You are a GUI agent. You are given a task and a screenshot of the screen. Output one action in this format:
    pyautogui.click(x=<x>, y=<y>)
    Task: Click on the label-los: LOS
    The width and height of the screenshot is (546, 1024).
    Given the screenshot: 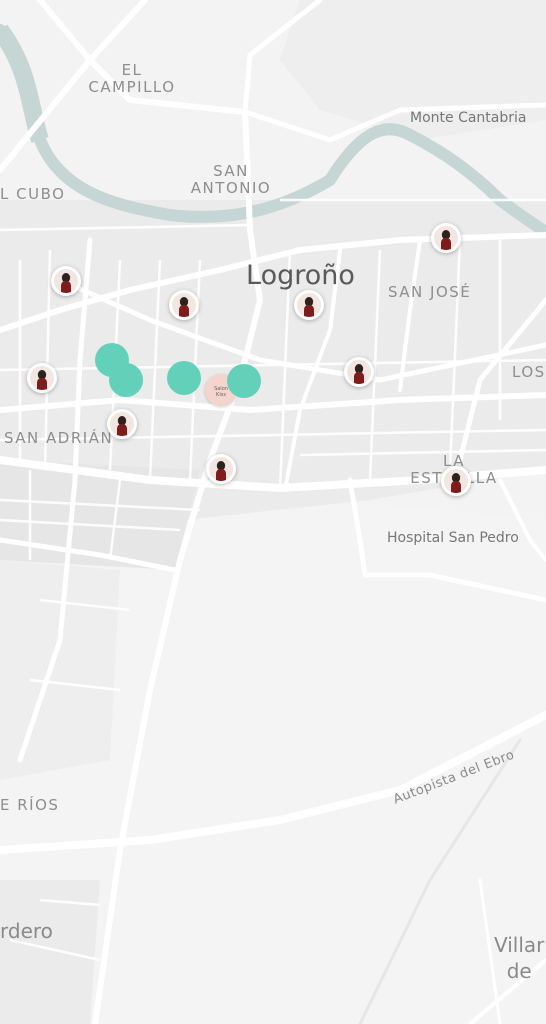 What is the action you would take?
    pyautogui.click(x=529, y=372)
    